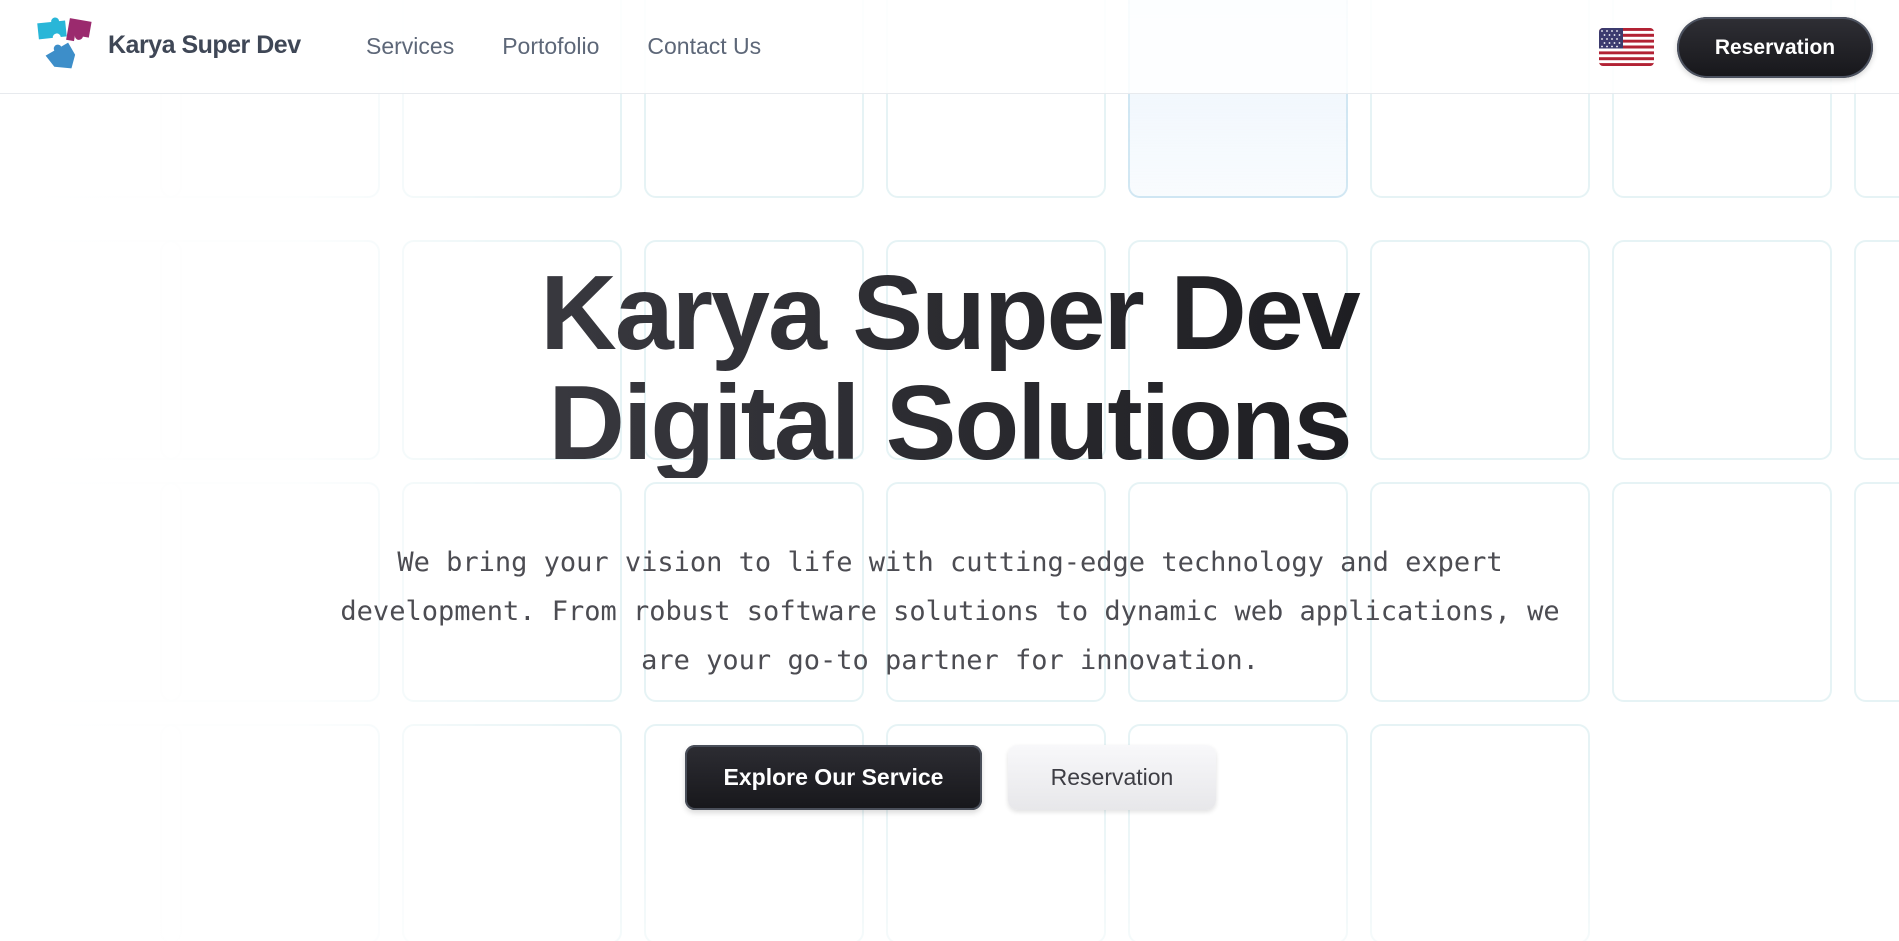  I want to click on header-reservation-button: Reservation, so click(1775, 47).